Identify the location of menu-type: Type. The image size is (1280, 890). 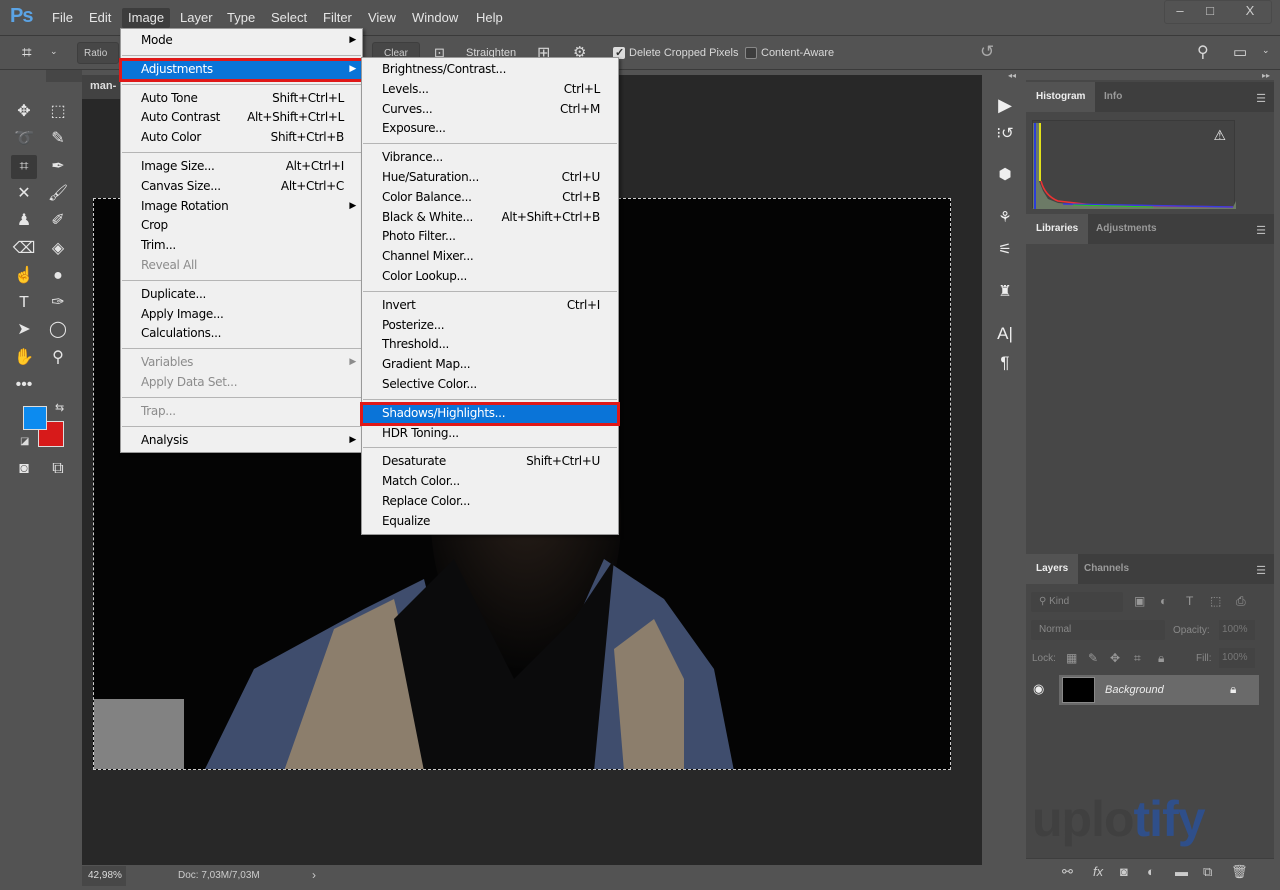
(241, 18).